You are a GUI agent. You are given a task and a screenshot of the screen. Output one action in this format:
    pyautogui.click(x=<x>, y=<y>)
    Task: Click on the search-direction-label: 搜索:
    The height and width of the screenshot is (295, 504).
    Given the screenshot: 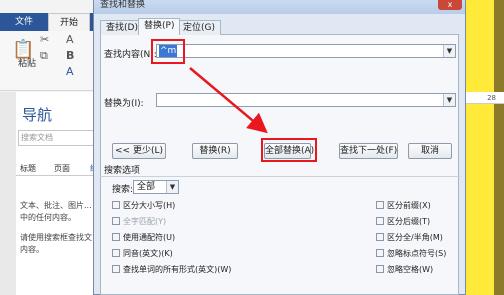 What is the action you would take?
    pyautogui.click(x=123, y=190)
    